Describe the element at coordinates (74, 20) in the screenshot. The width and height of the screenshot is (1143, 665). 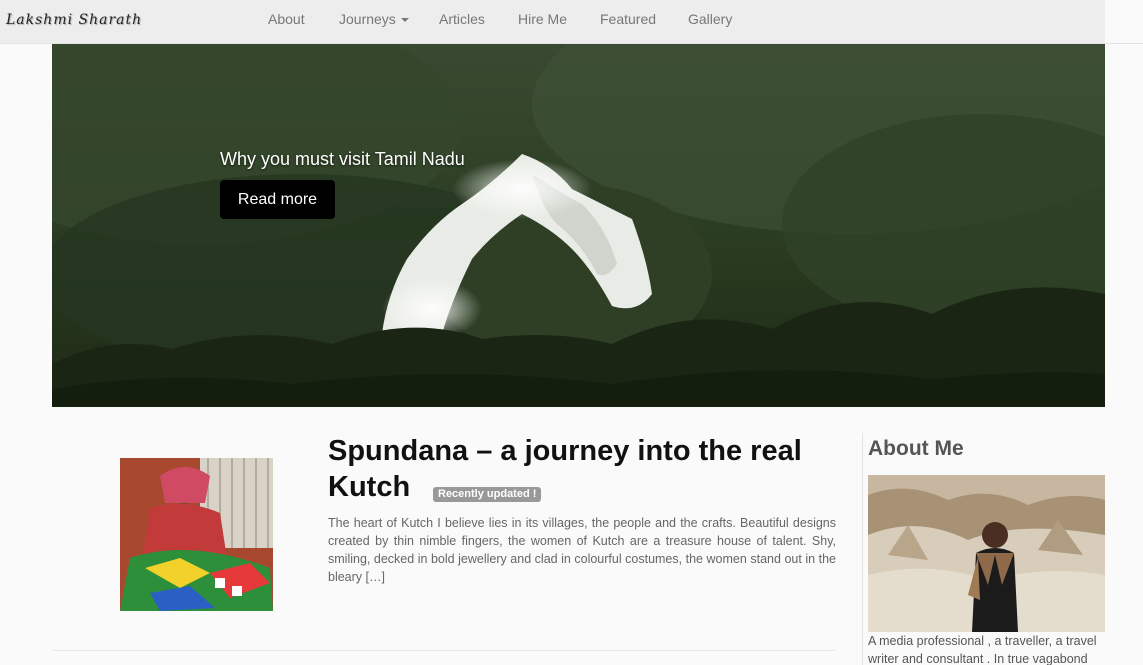
I see `brand-logo: Lakshmi Sharath` at that location.